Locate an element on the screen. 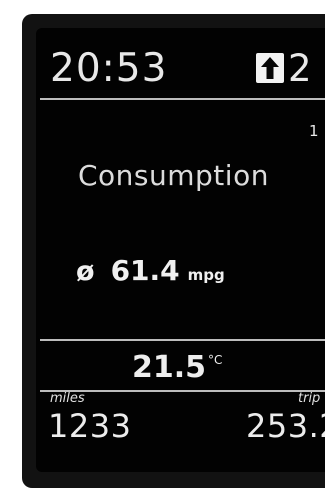 This screenshot has height=488, width=325. screen-title: Consumption is located at coordinates (173, 175).